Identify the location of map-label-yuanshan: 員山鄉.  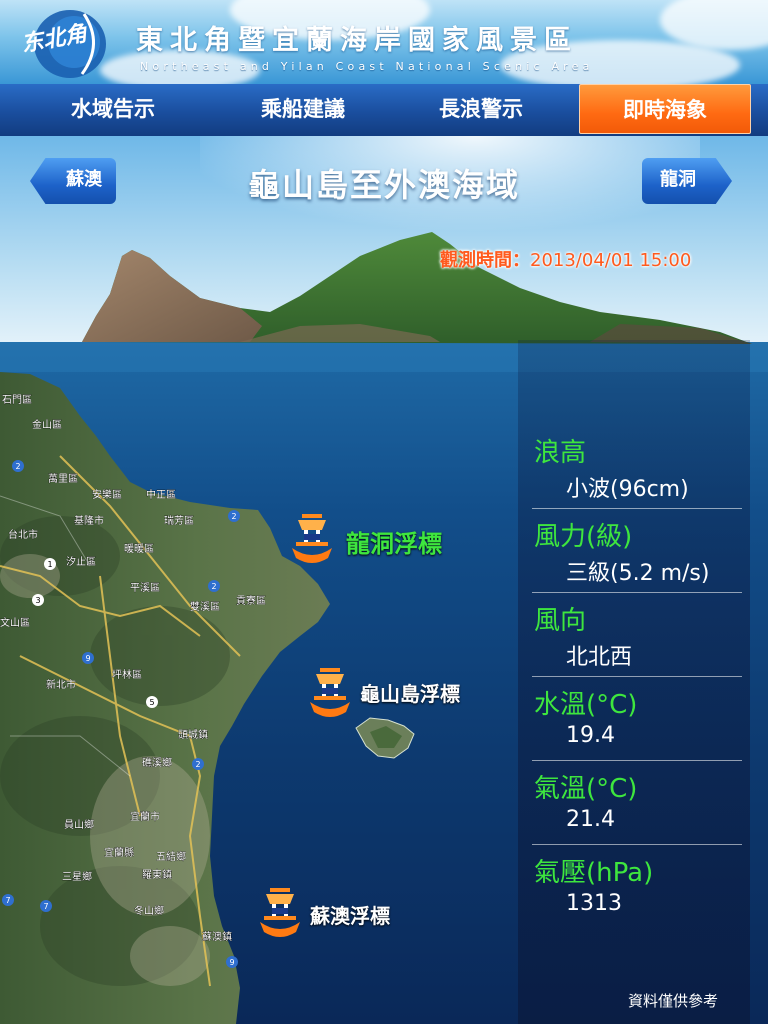
(79, 824).